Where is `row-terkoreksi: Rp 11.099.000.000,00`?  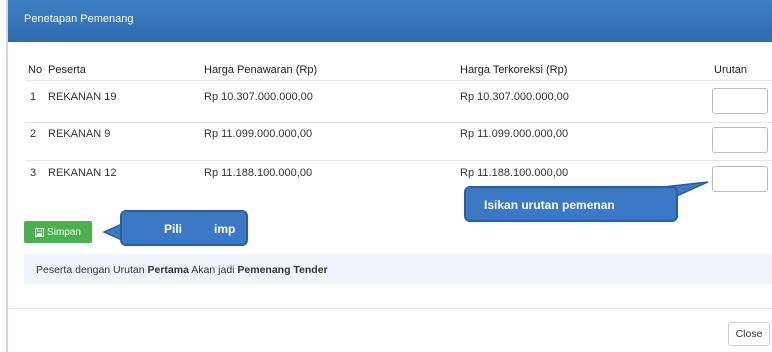 row-terkoreksi: Rp 11.099.000.000,00 is located at coordinates (514, 134).